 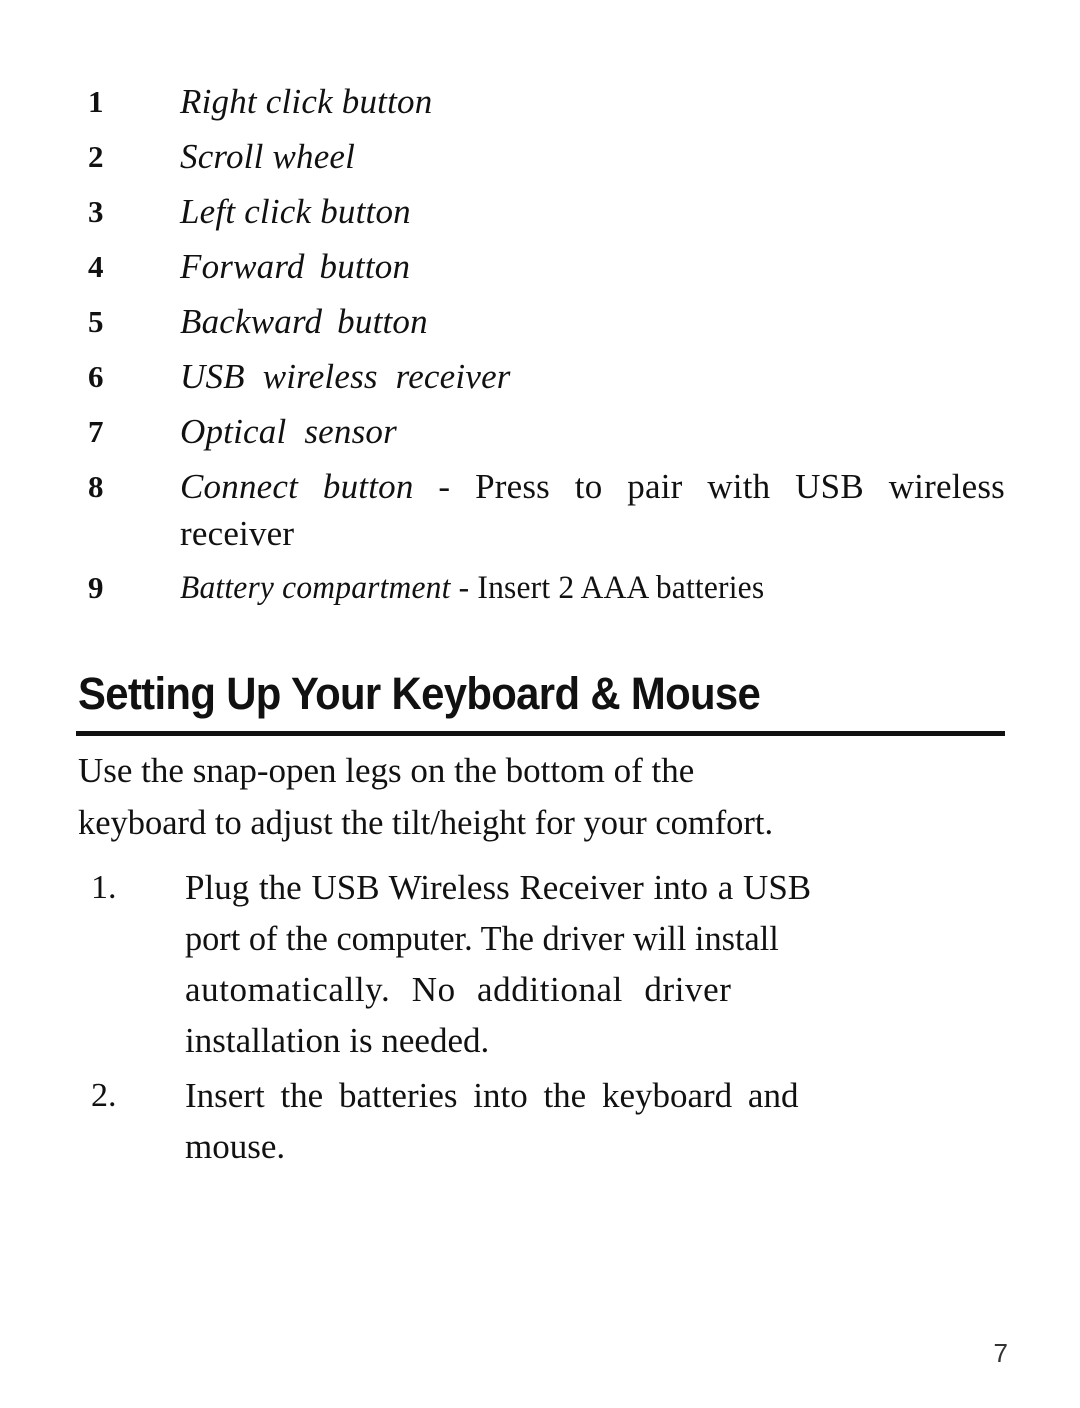 What do you see at coordinates (96, 156) in the screenshot?
I see `part-number: 2` at bounding box center [96, 156].